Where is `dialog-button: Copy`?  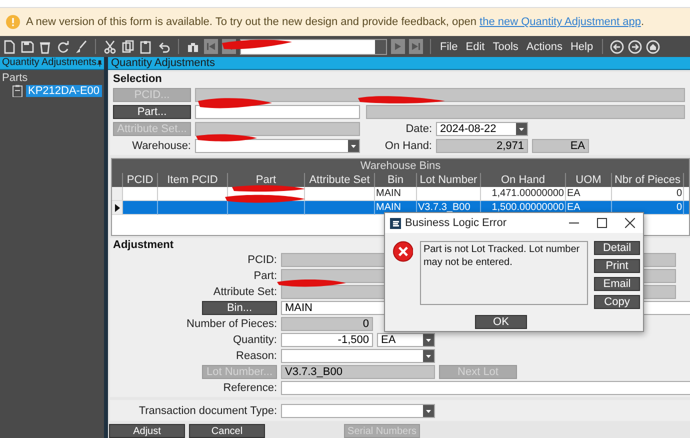
dialog-button: Copy is located at coordinates (617, 302).